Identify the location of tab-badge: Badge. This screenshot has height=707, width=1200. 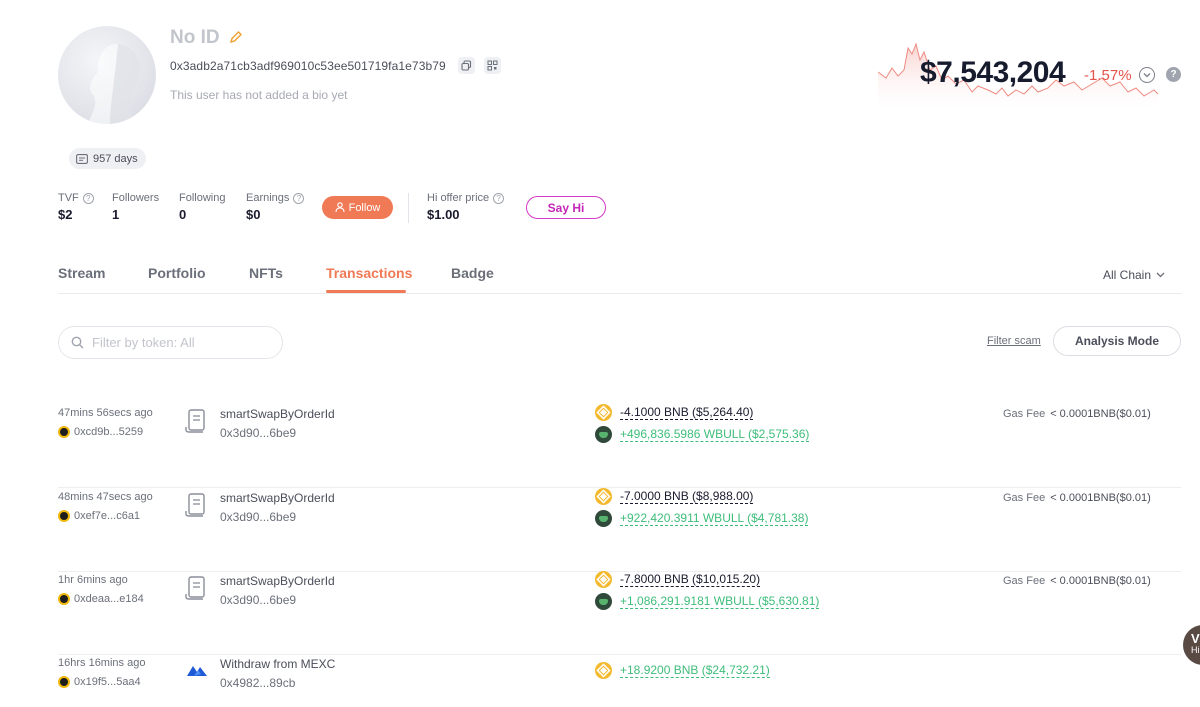
(472, 273).